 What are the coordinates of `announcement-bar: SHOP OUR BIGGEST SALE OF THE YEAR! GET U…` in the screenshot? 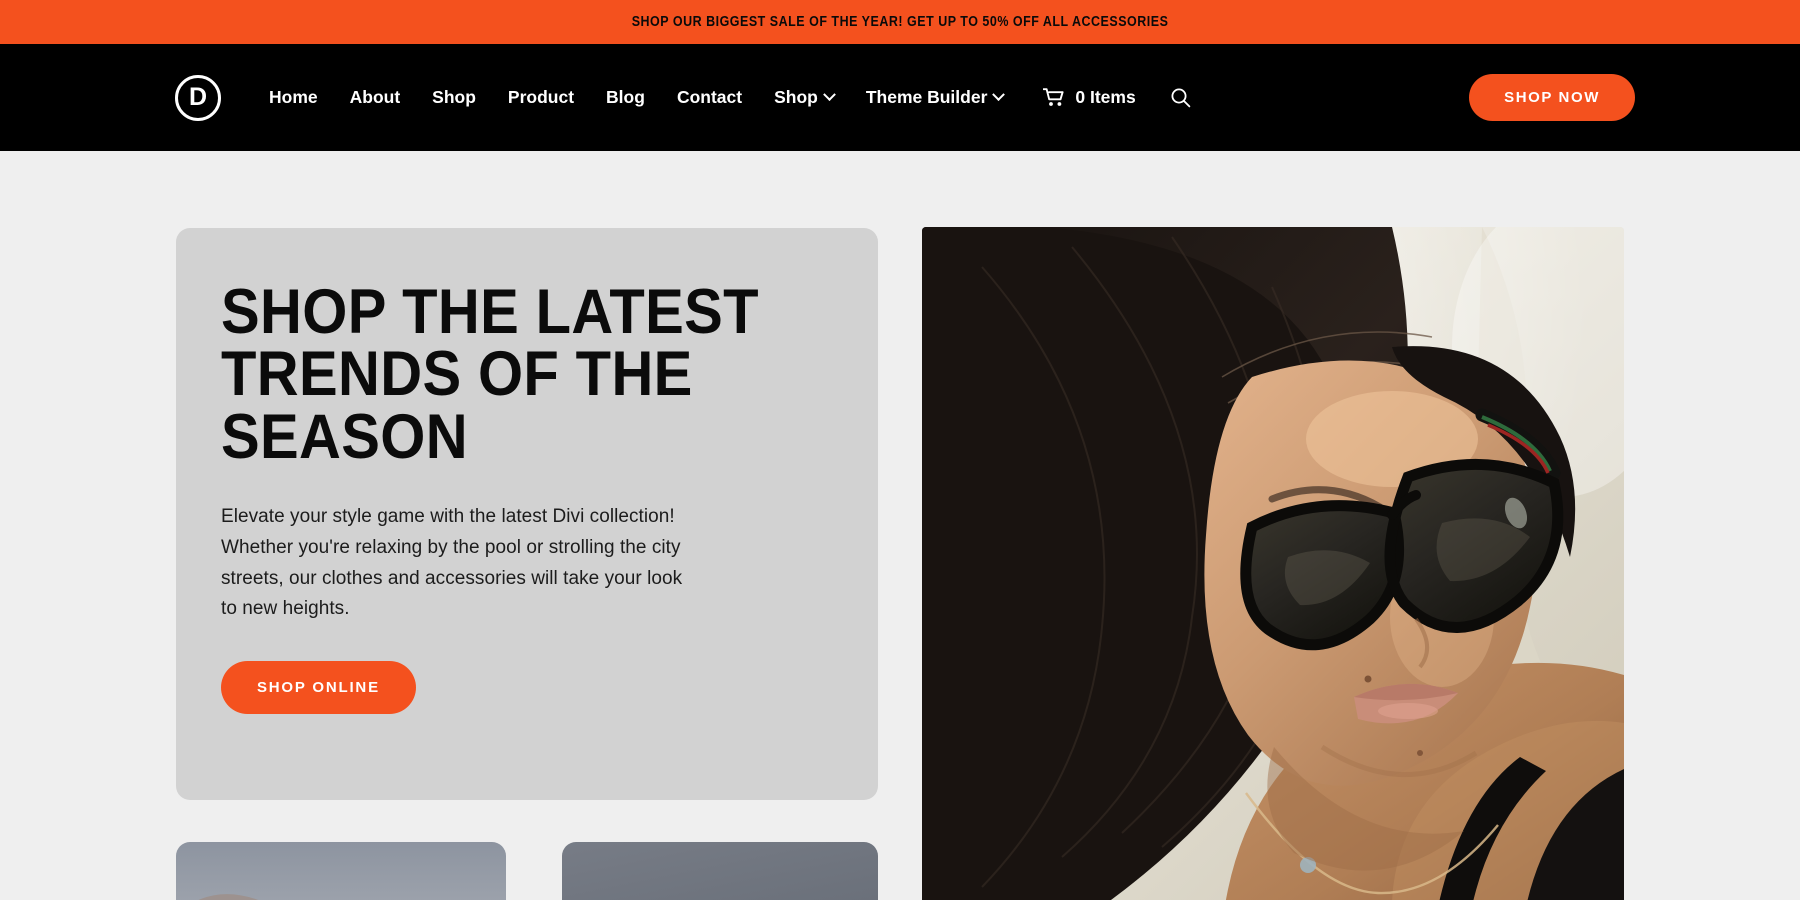 It's located at (900, 22).